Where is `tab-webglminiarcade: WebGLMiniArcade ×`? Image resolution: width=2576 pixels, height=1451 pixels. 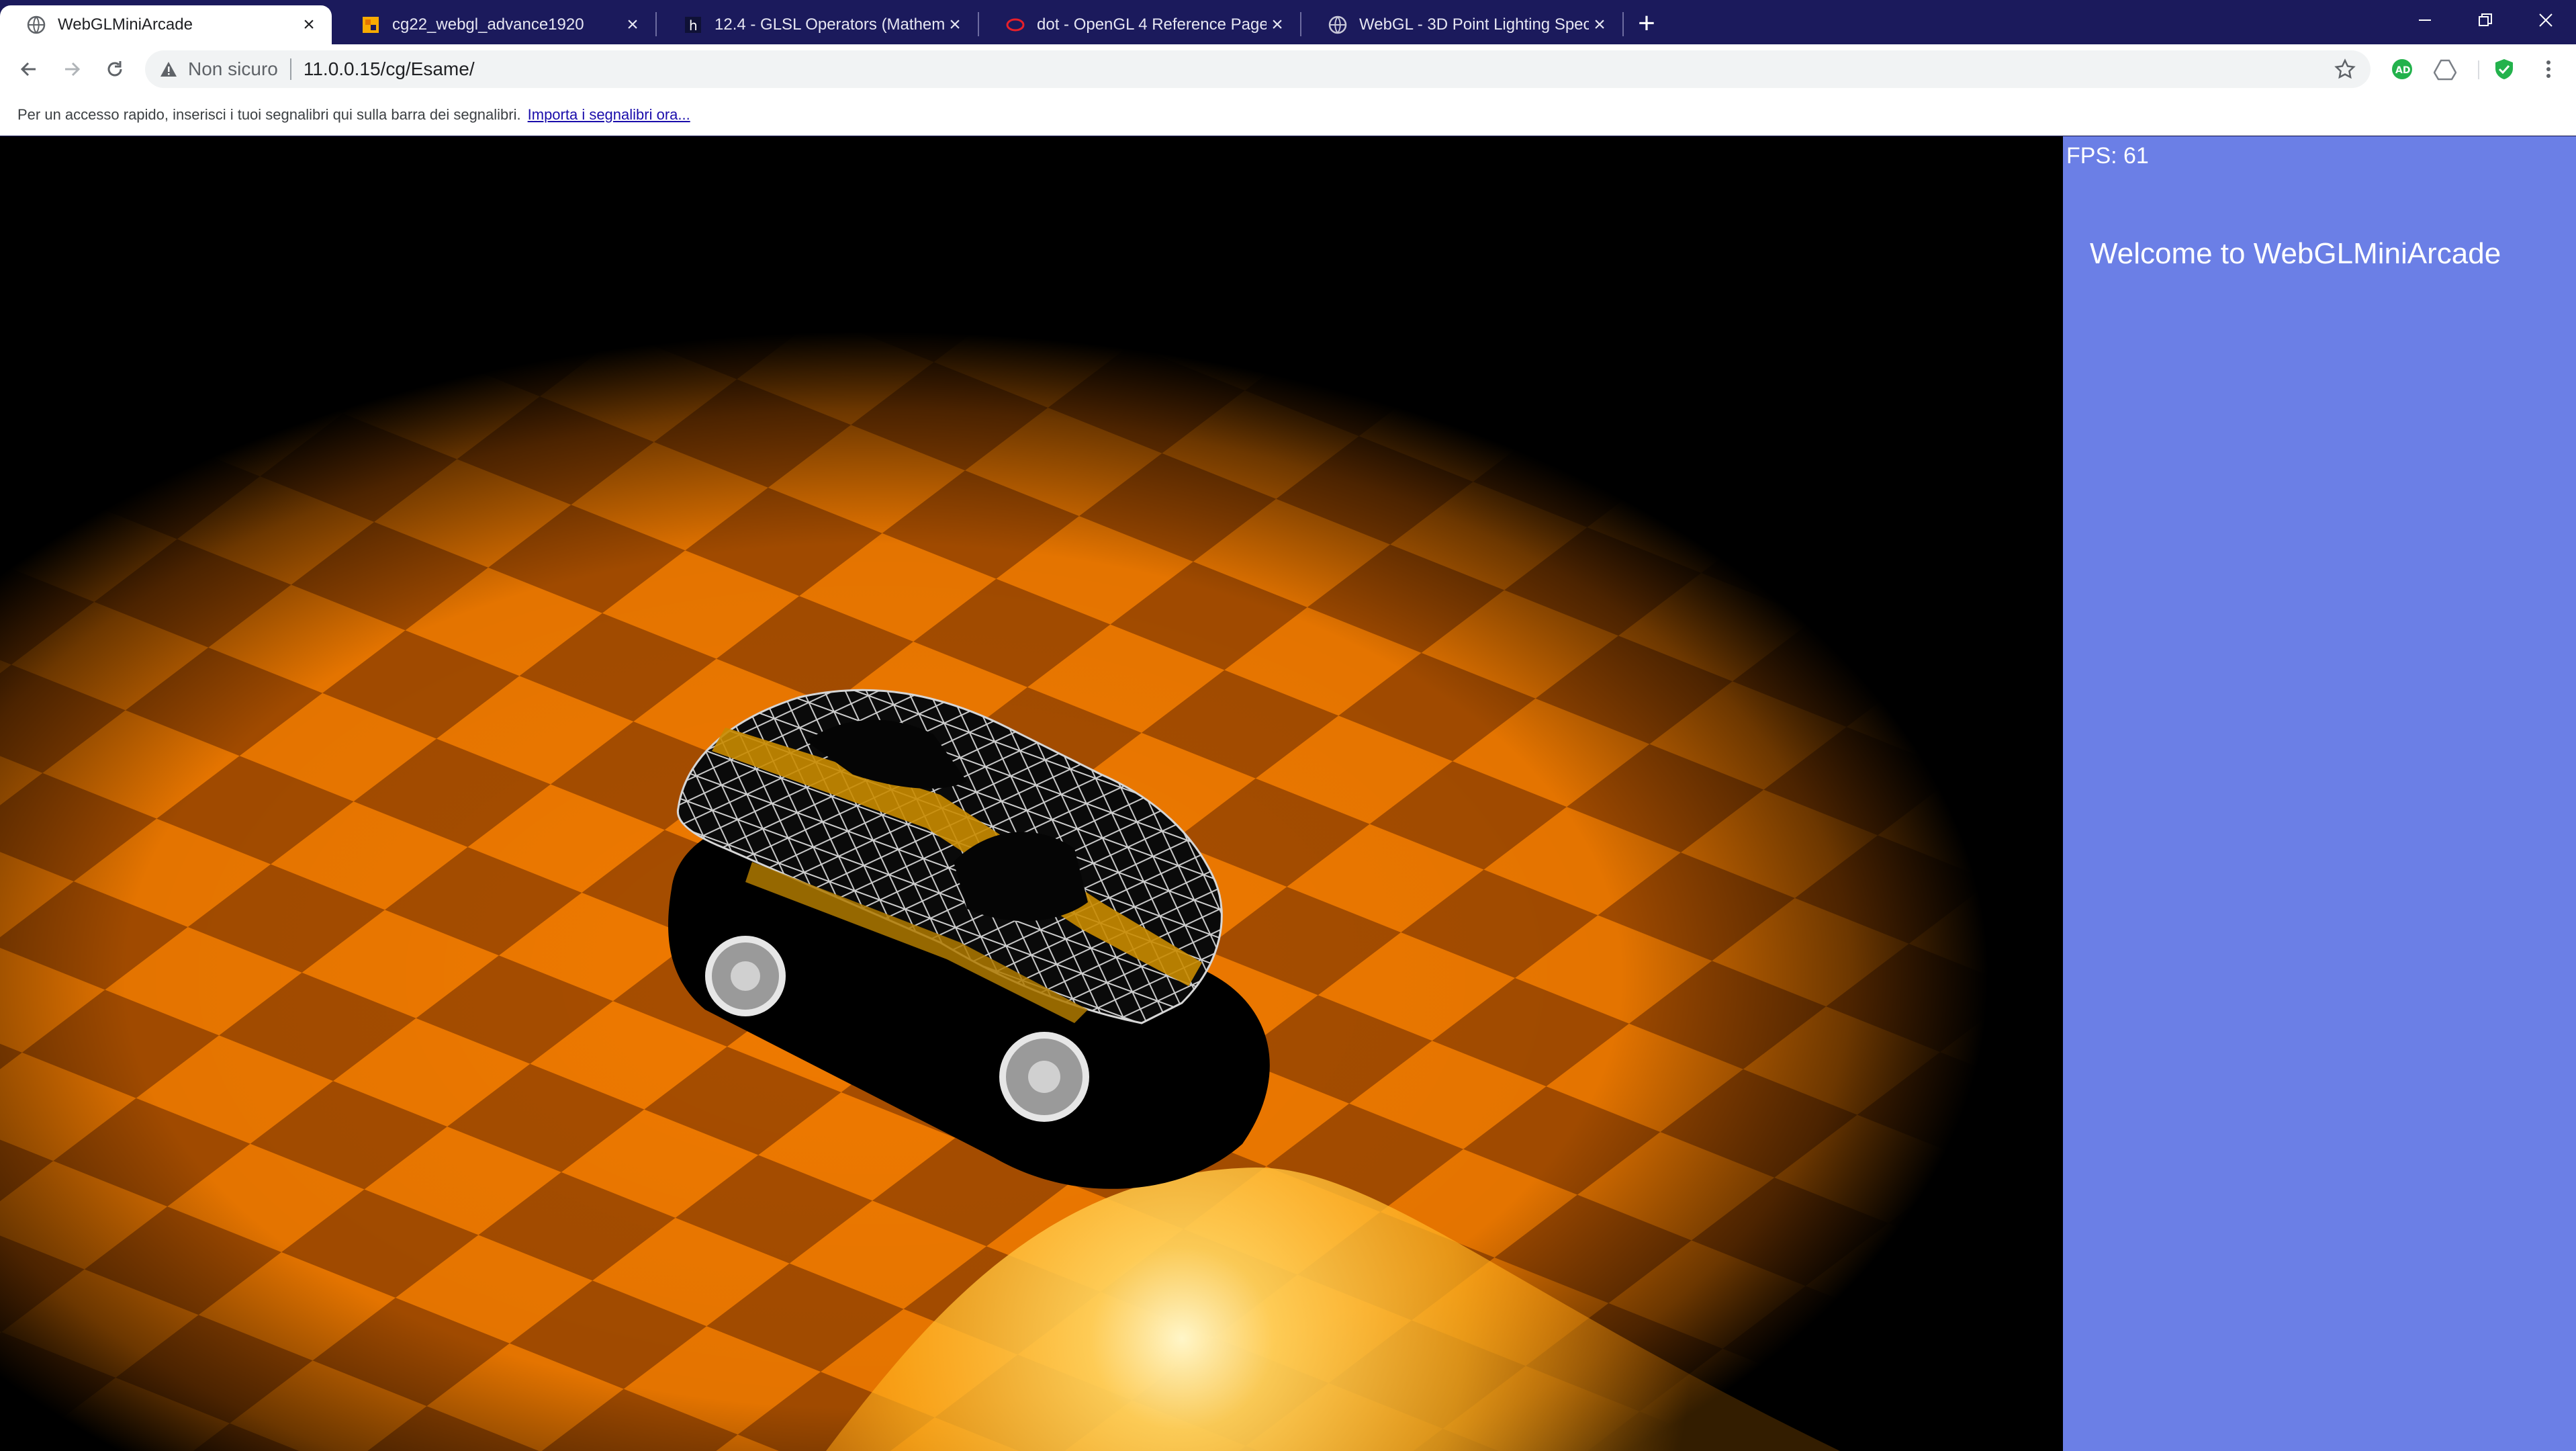
tab-webglminiarcade: WebGLMiniArcade × is located at coordinates (166, 24).